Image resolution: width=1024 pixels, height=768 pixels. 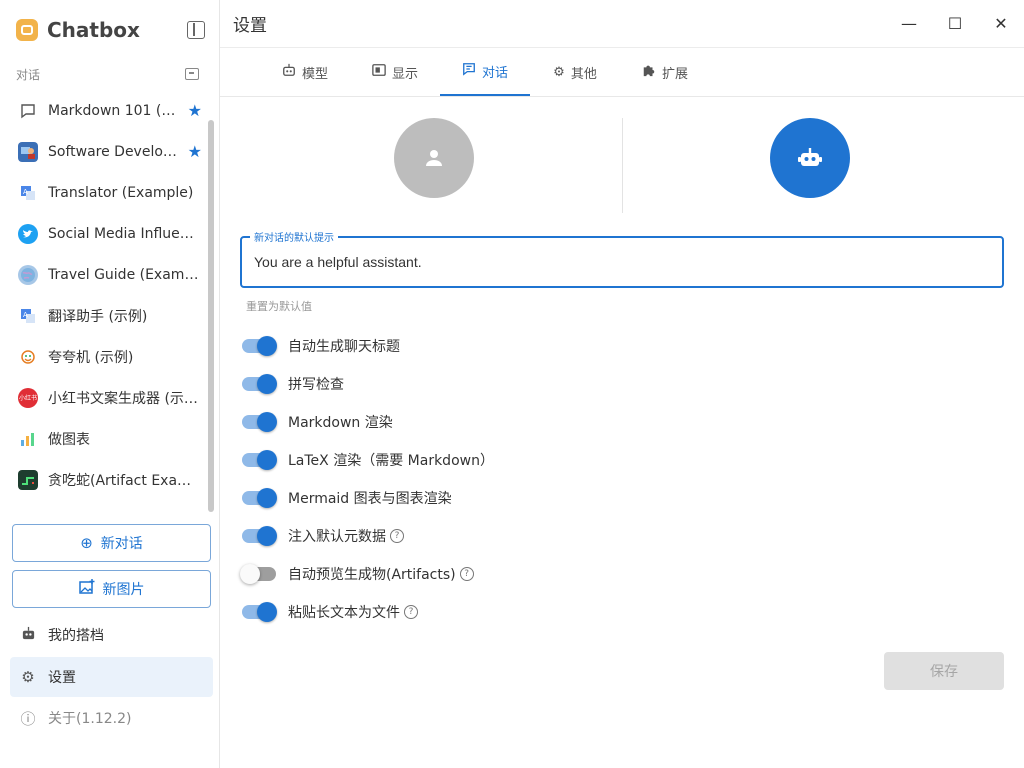 What do you see at coordinates (28, 677) in the screenshot?
I see `gear-icon: ⚙` at bounding box center [28, 677].